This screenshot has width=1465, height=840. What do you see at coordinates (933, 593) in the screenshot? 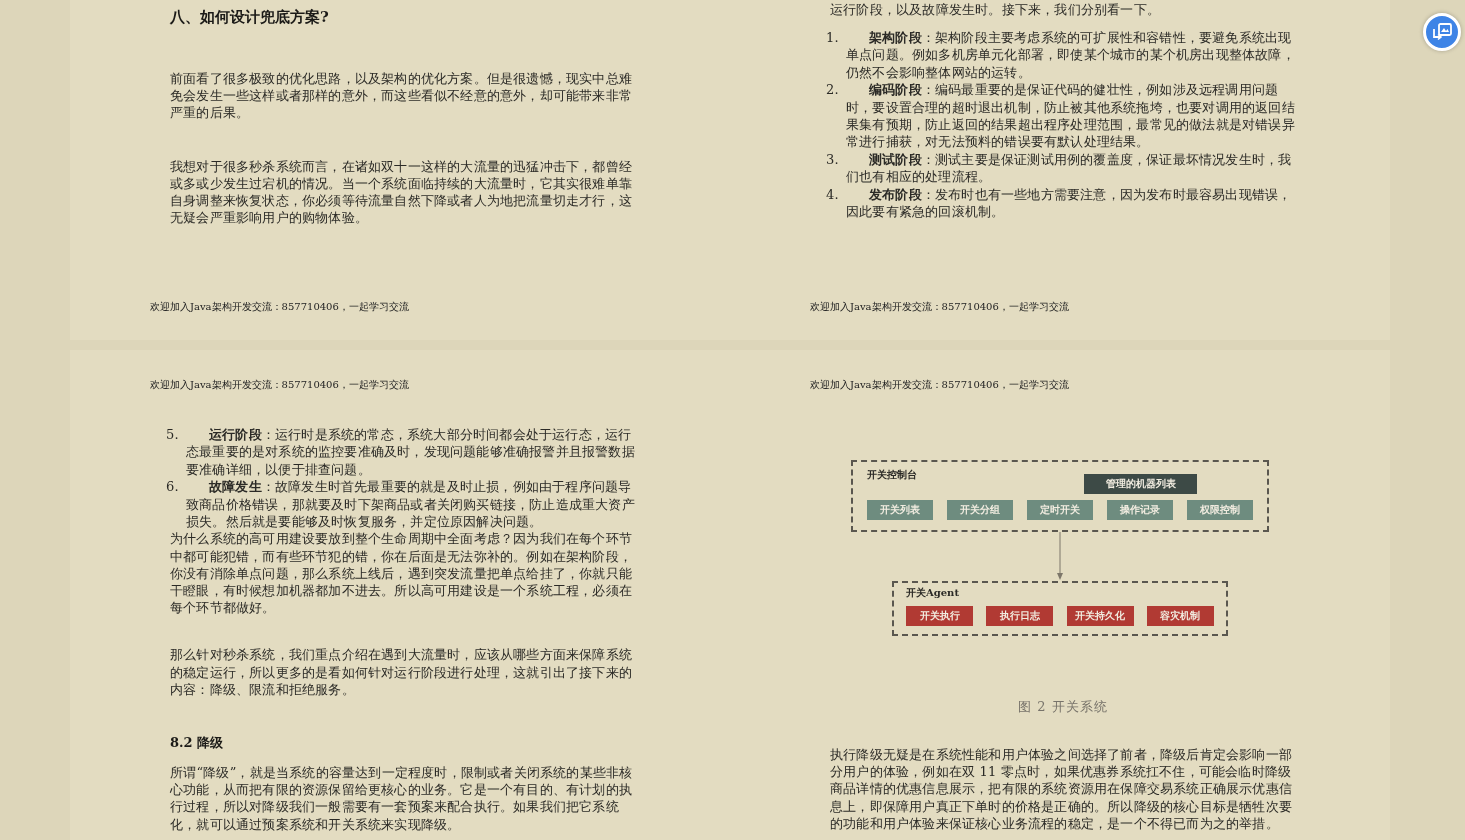
I see `group-label: 开关Agent` at bounding box center [933, 593].